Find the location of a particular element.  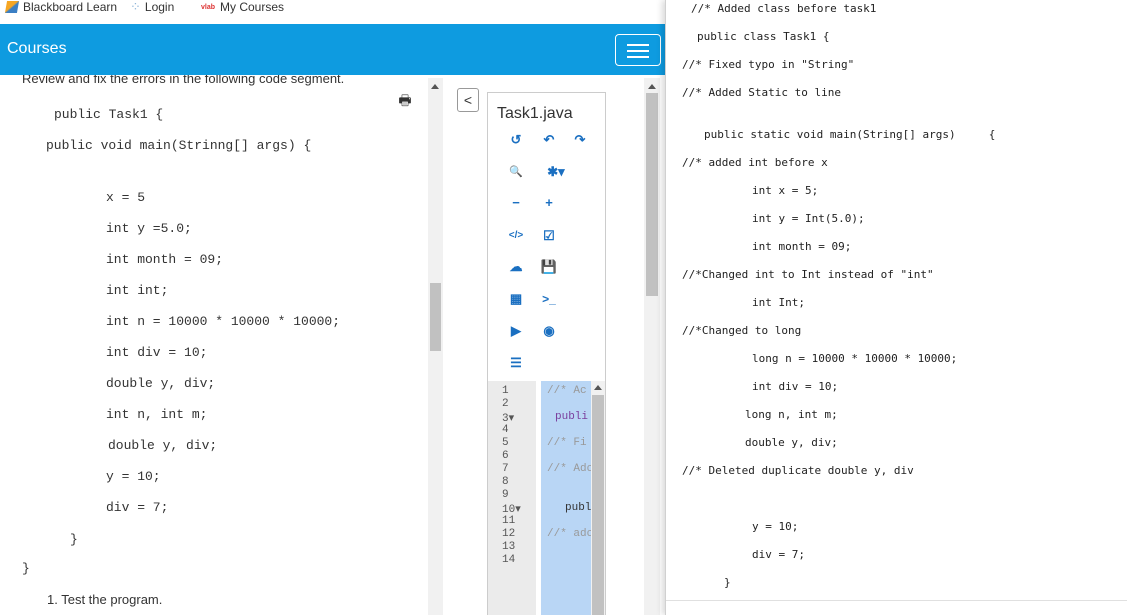

answer-line: //*Changed int to Int instead of "int" is located at coordinates (808, 274).